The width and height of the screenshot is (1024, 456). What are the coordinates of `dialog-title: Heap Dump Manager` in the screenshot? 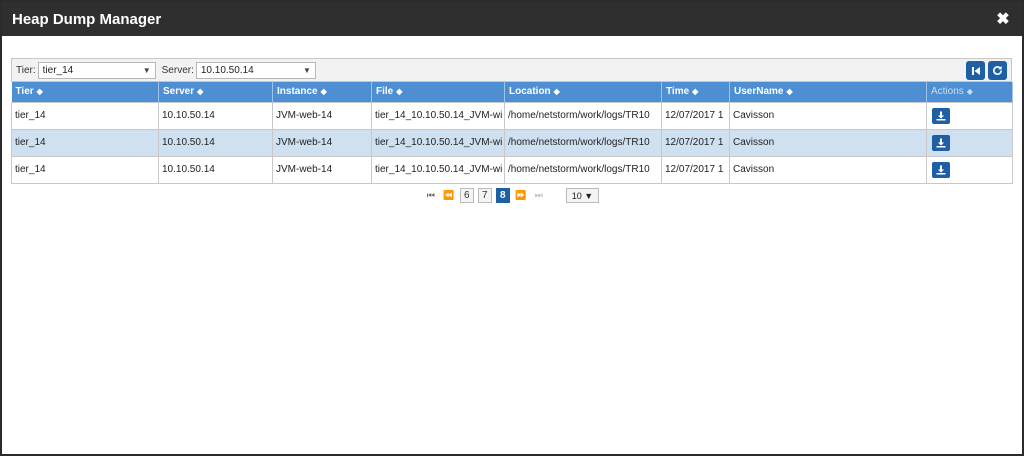 It's located at (87, 19).